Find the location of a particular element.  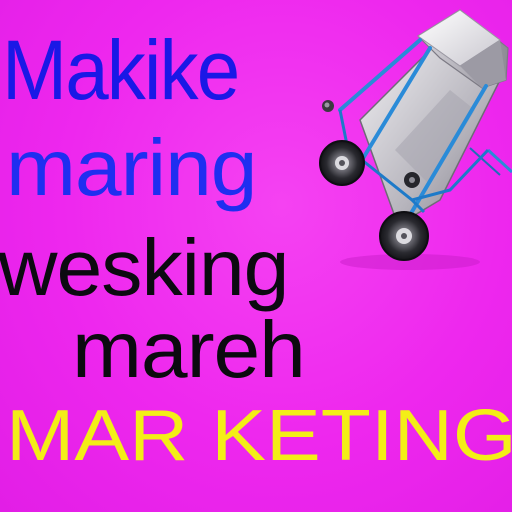

headline-line-2: maring is located at coordinates (132, 167).